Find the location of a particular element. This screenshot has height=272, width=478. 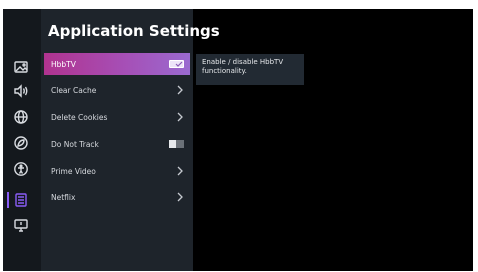

settings-category-rail is located at coordinates (22, 140).